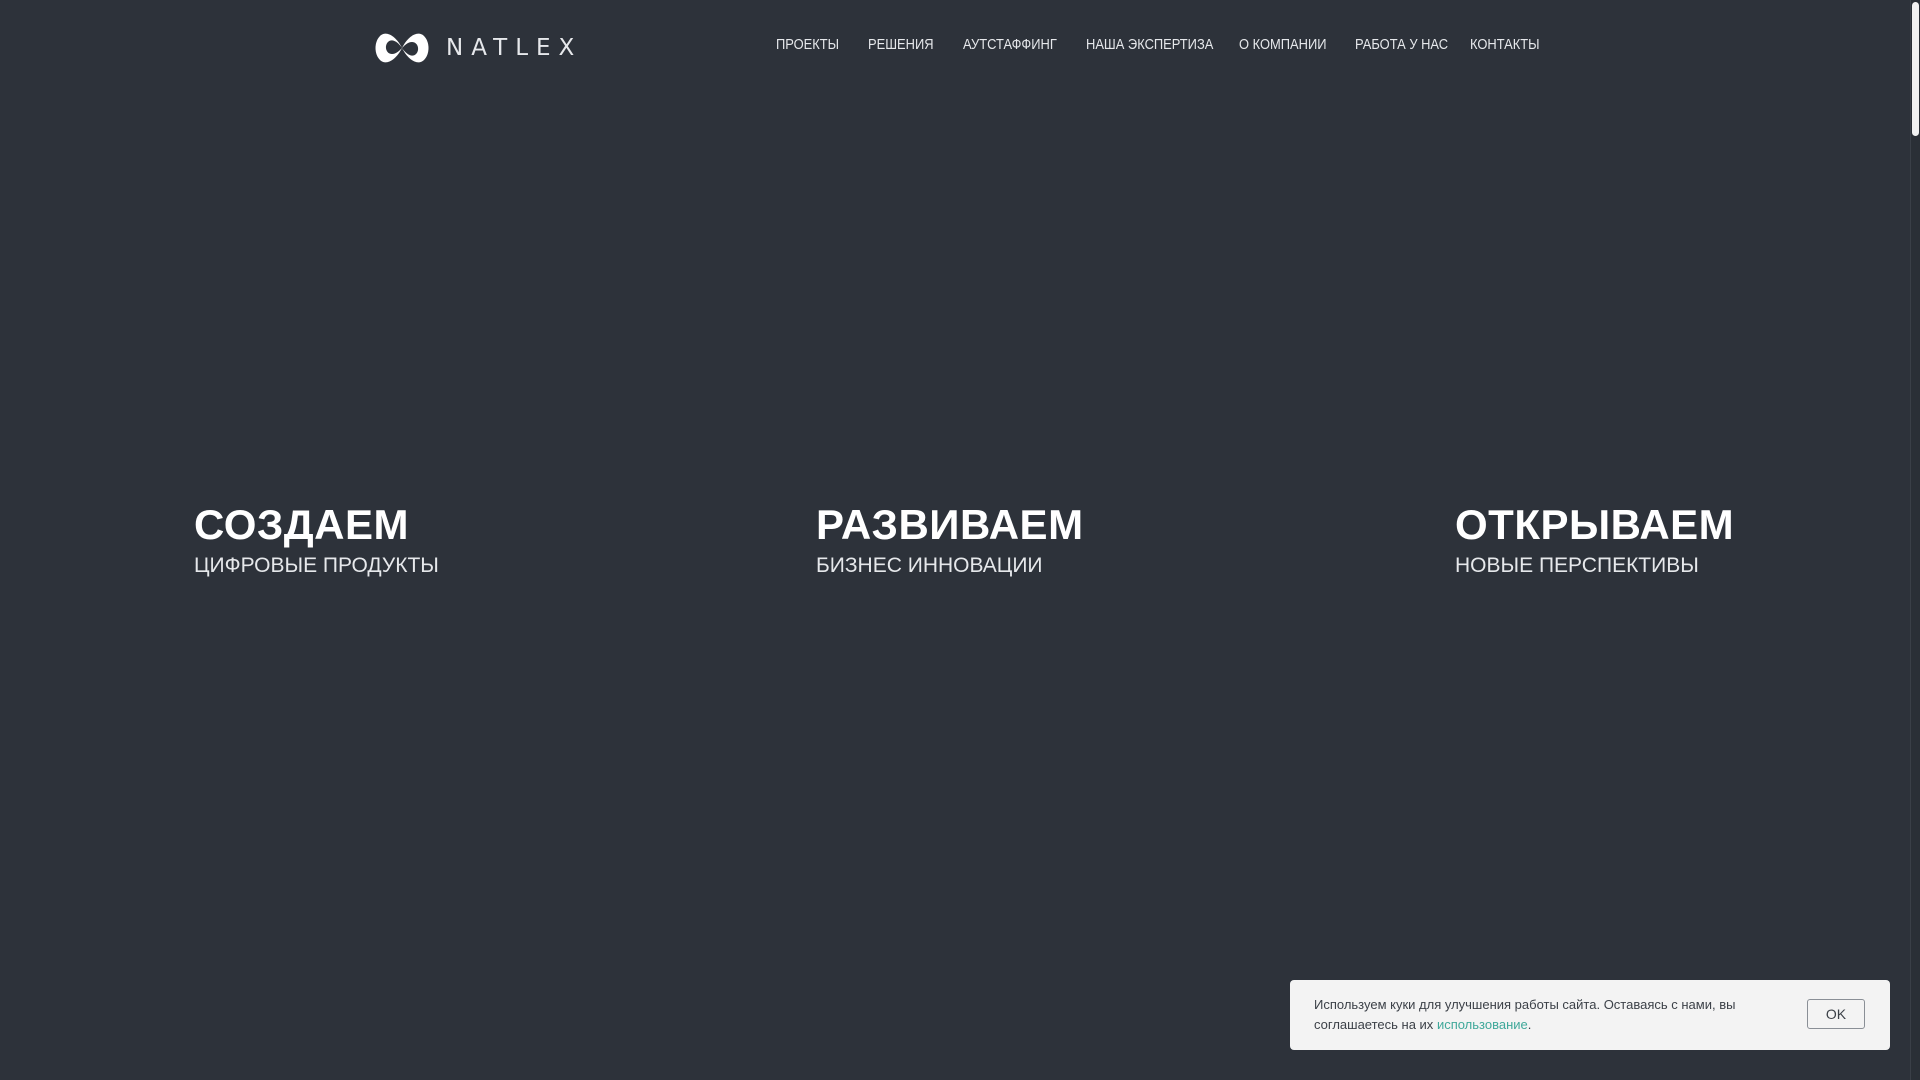 The height and width of the screenshot is (1080, 1920). I want to click on hero-title: ОТКРЫВАЕМ, so click(1595, 524).